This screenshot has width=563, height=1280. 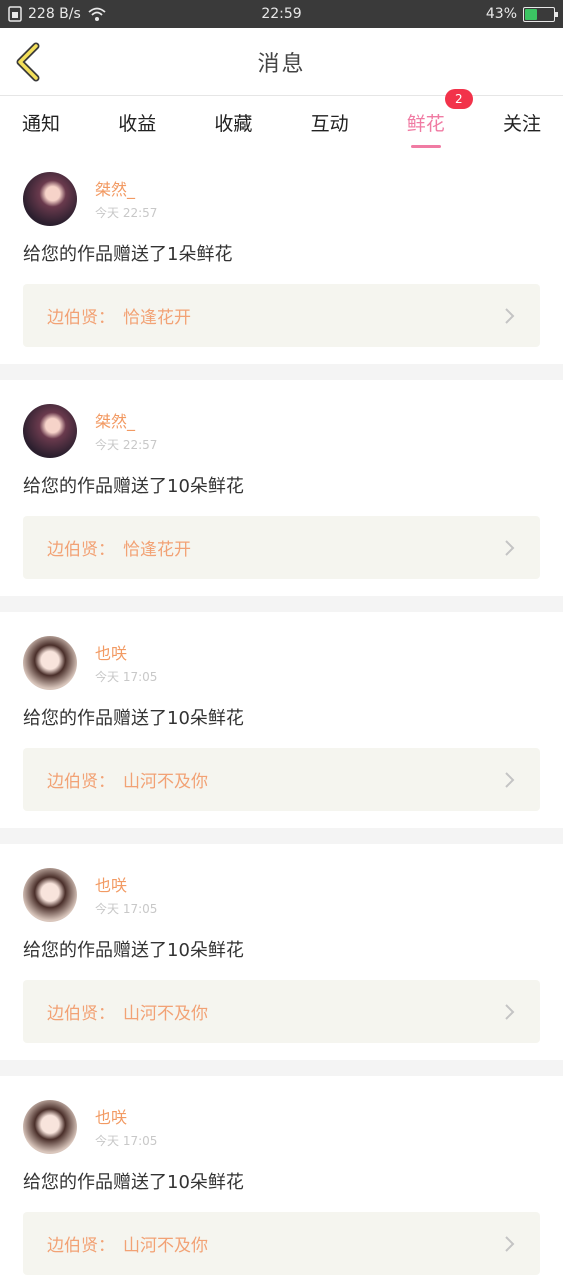 I want to click on tab-following: 关注, so click(x=522, y=122).